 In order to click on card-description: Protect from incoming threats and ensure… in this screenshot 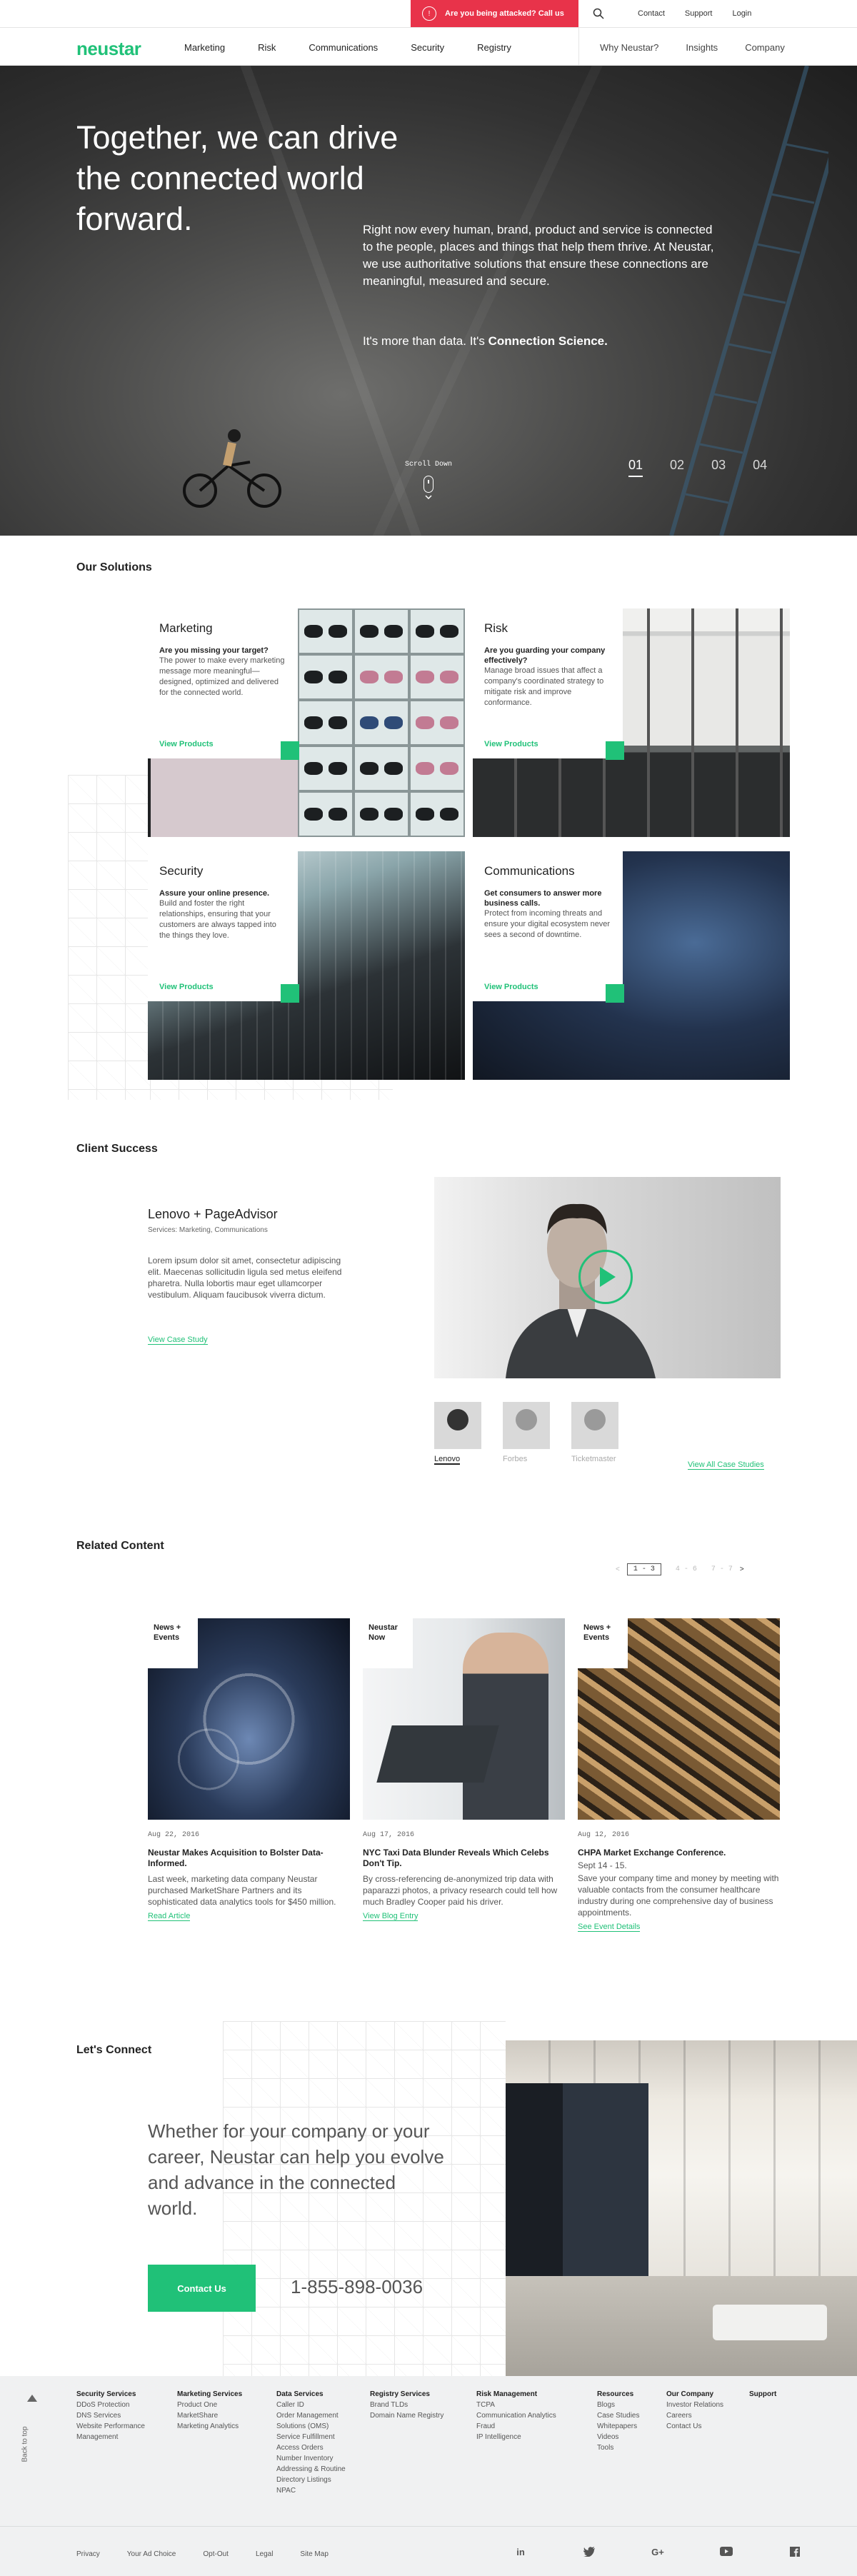, I will do `click(547, 924)`.